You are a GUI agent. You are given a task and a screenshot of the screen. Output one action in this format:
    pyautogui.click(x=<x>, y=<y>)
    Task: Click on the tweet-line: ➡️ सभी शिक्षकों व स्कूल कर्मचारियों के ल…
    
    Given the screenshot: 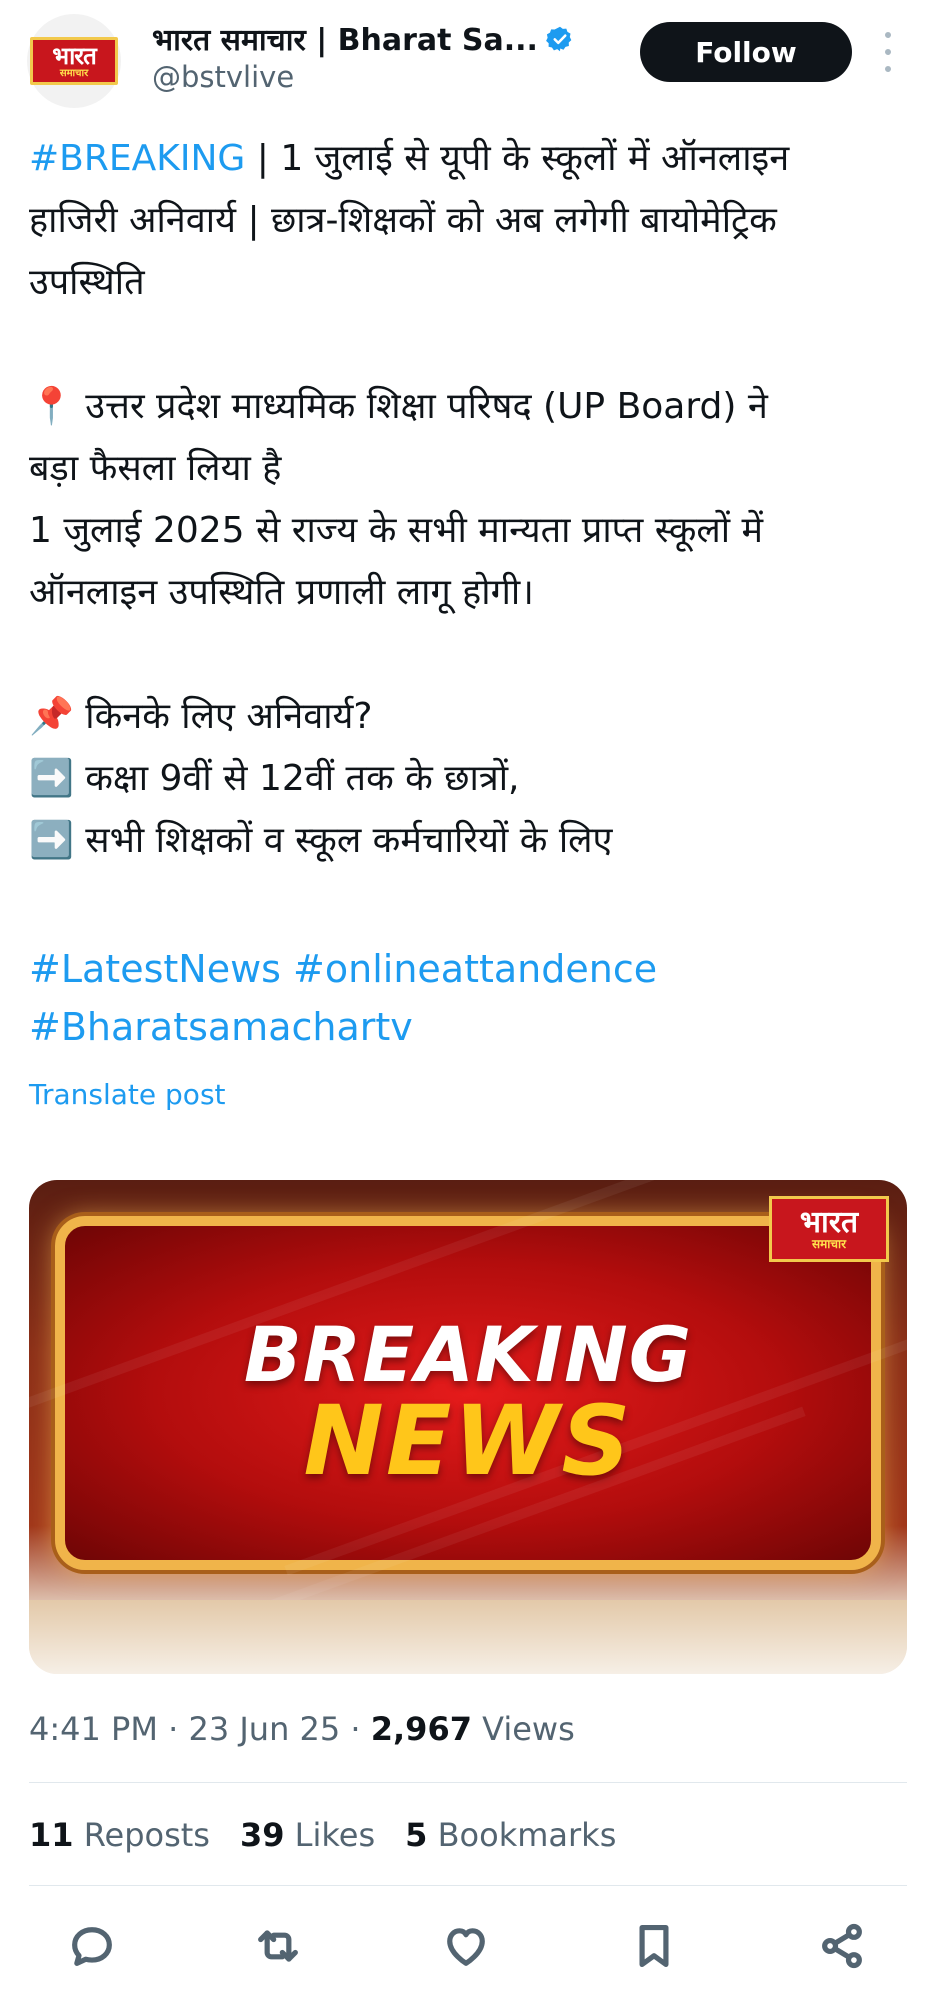 What is the action you would take?
    pyautogui.click(x=321, y=840)
    